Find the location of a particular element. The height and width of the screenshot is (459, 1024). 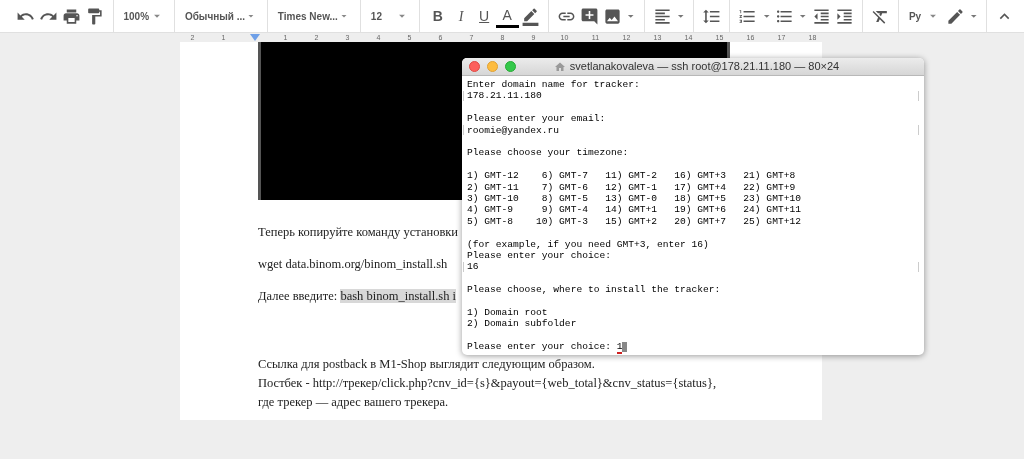

document-paragraph: wget data.binom.org/binom_install.sh is located at coordinates (353, 264).